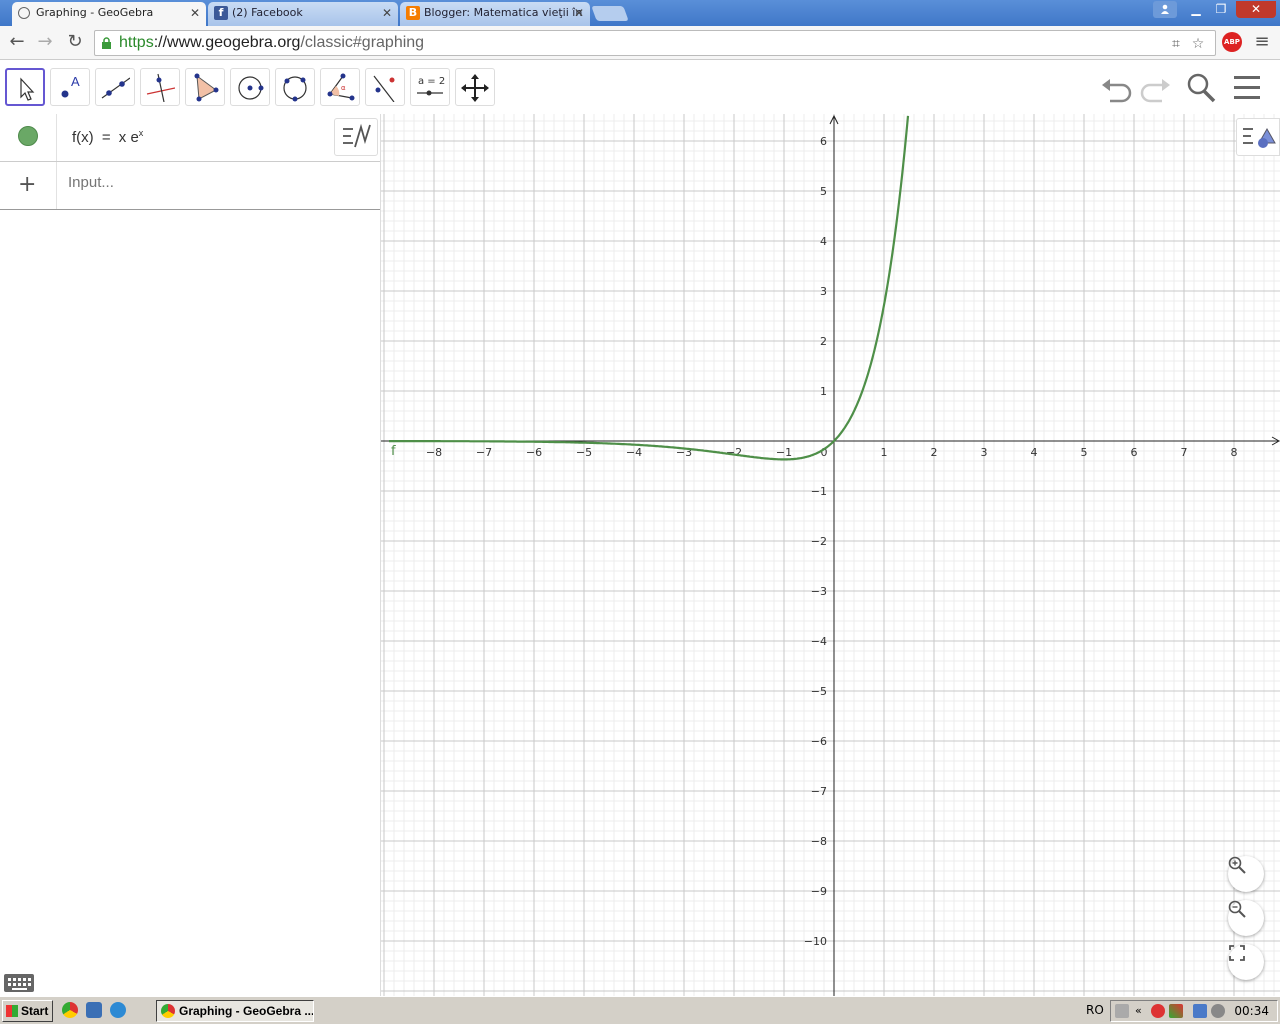  Describe the element at coordinates (1095, 1010) in the screenshot. I see `language-indicator: RO` at that location.